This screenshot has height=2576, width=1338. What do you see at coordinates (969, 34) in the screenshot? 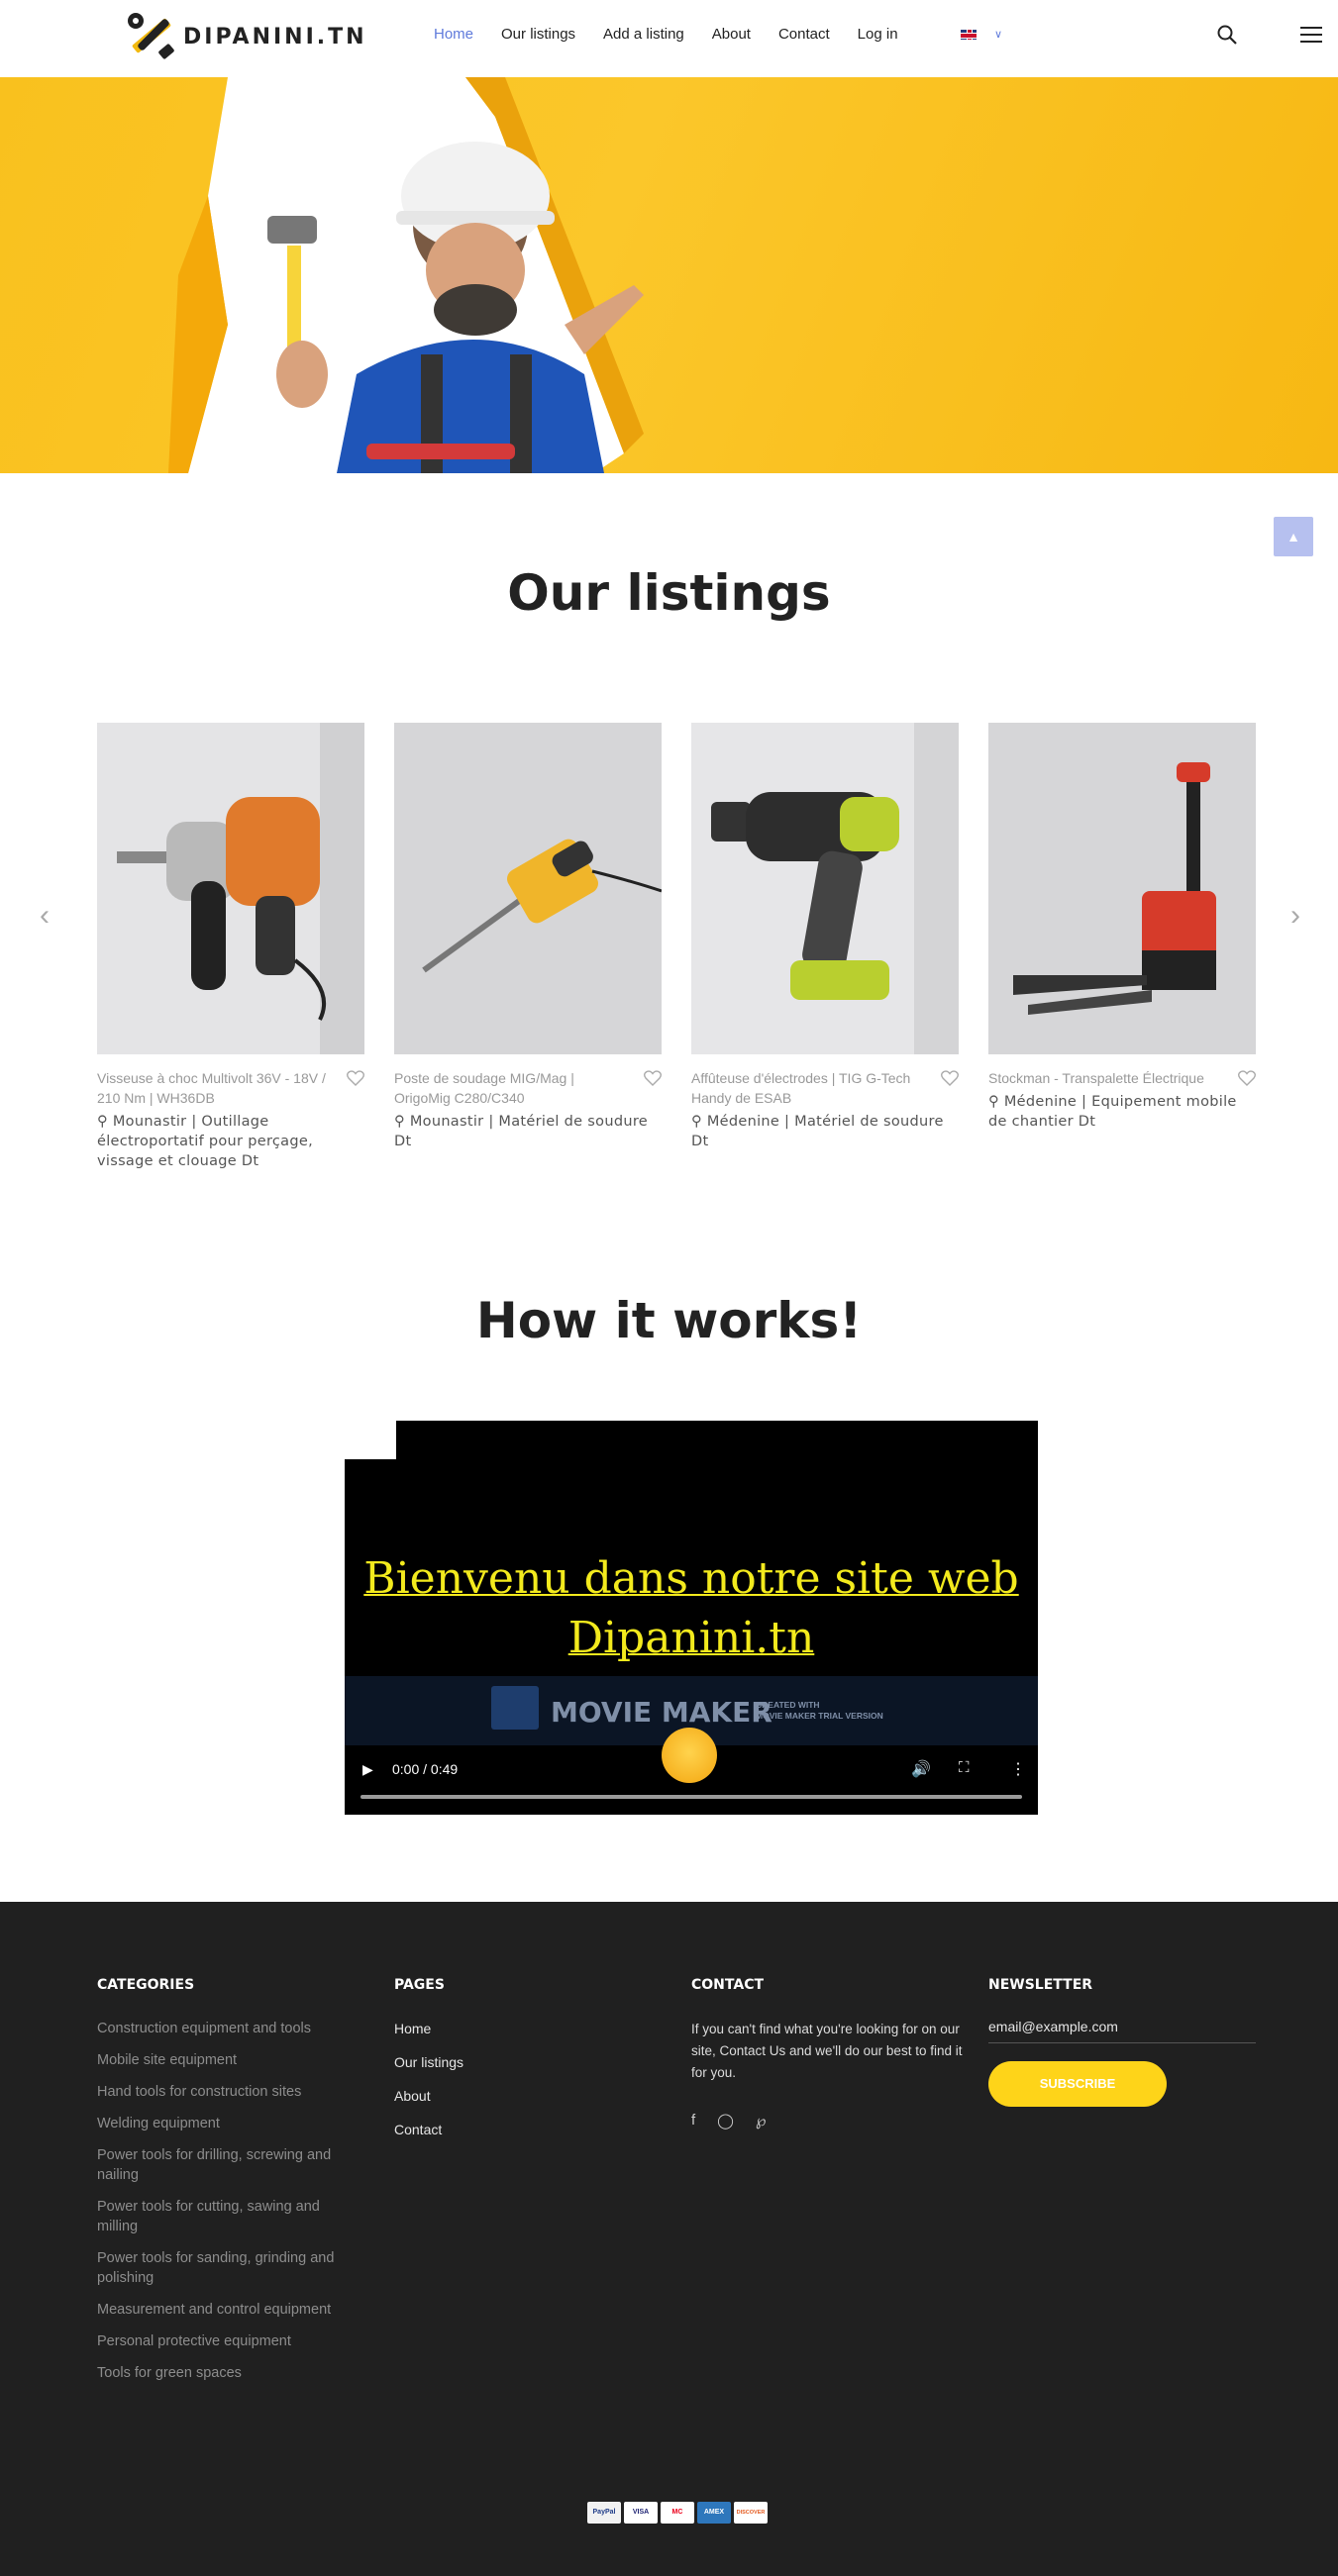
I see `uk-flag-icon` at bounding box center [969, 34].